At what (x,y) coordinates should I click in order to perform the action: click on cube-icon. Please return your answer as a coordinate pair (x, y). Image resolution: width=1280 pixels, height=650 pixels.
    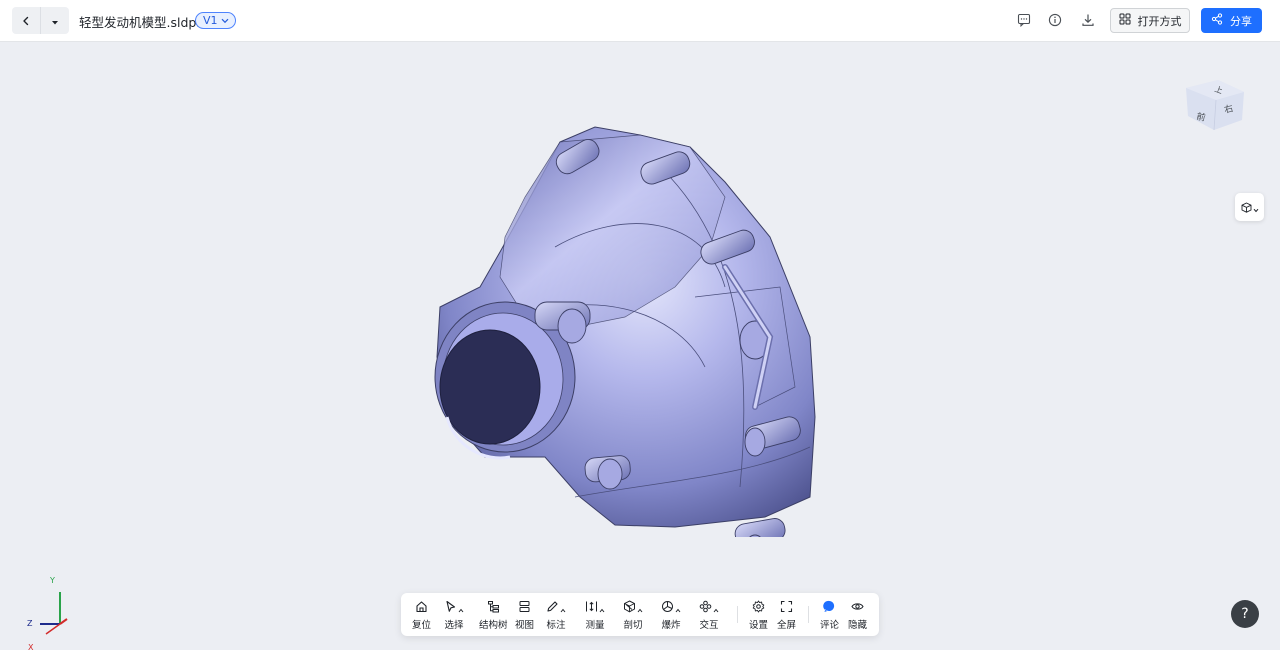
    Looking at the image, I should click on (1246, 207).